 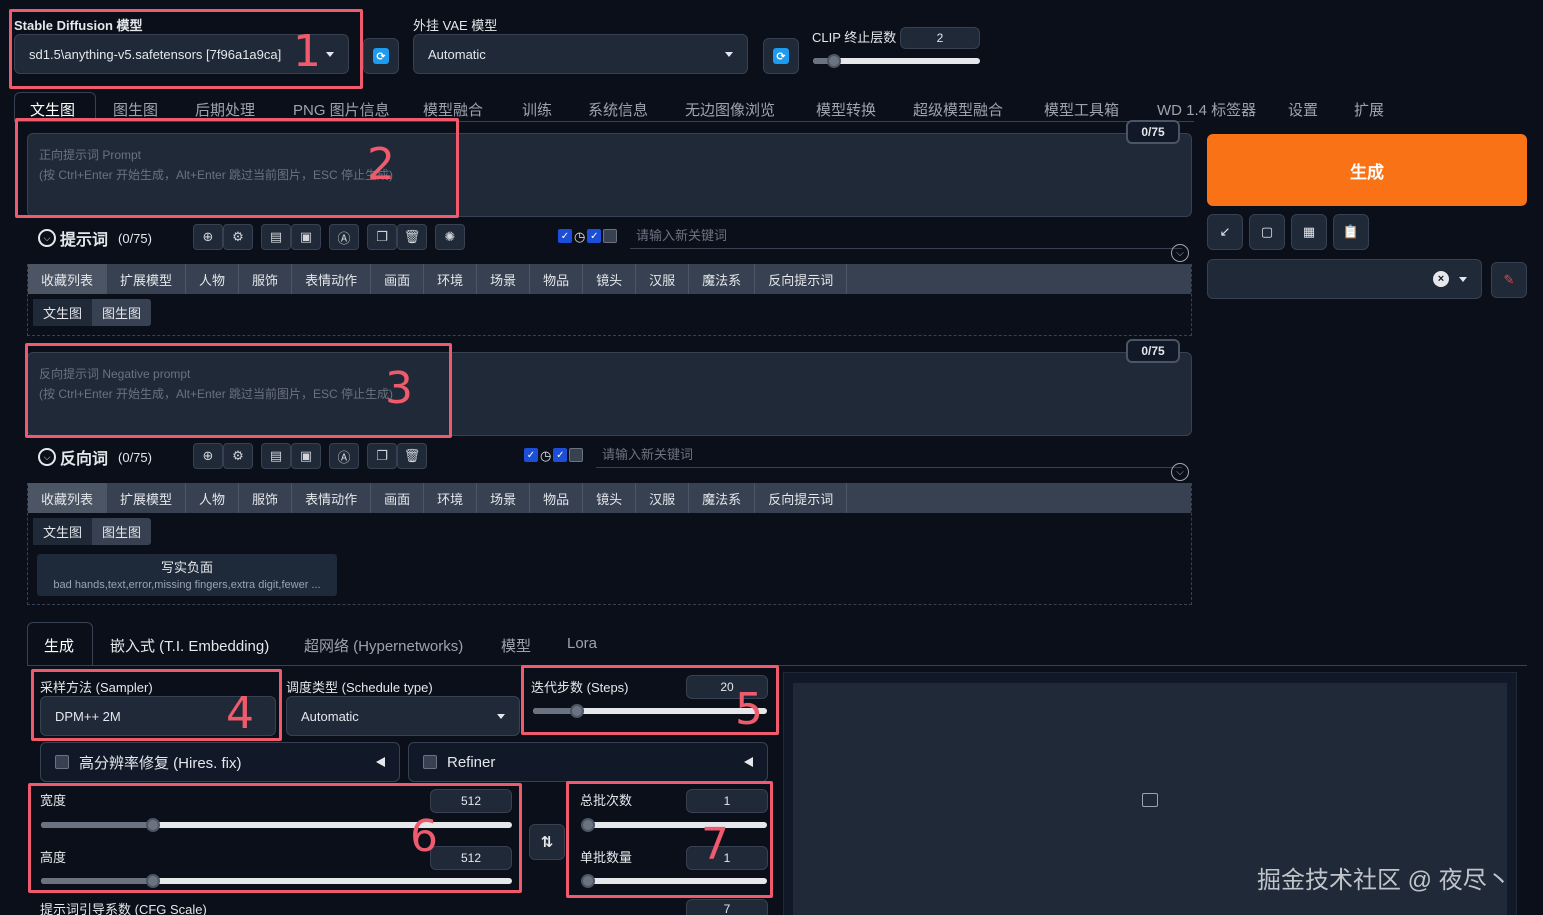 I want to click on clip-input: 2, so click(x=940, y=38).